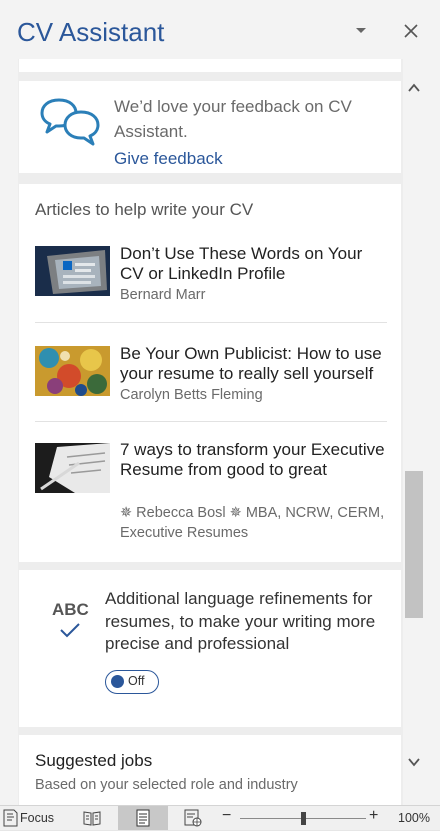  Describe the element at coordinates (249, 158) in the screenshot. I see `give-feedback-link: Give feedback` at that location.